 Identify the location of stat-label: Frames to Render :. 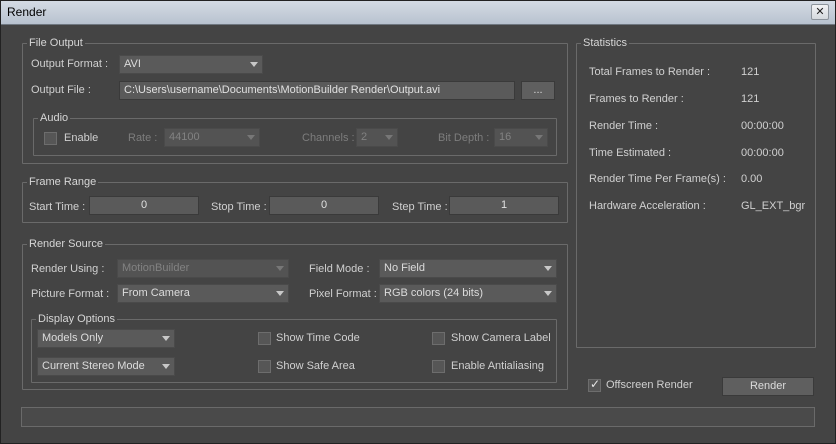
(636, 99).